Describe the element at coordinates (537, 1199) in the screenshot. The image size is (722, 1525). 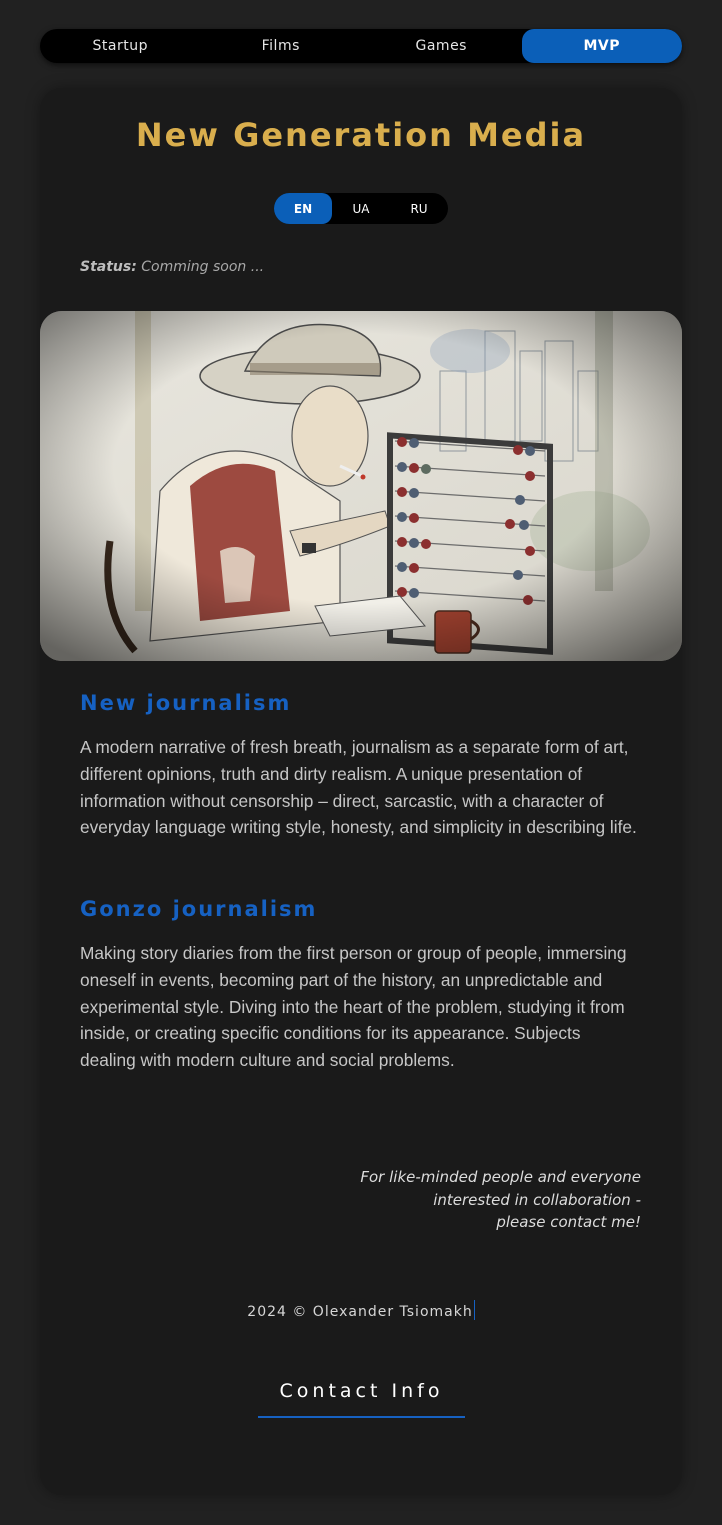
I see `collaboration-line-2: interested in collaboration -` at that location.